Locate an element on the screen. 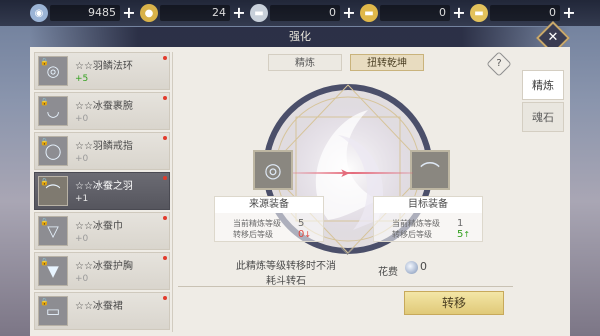 This screenshot has width=600, height=336. transfer-beam is located at coordinates (353, 173).